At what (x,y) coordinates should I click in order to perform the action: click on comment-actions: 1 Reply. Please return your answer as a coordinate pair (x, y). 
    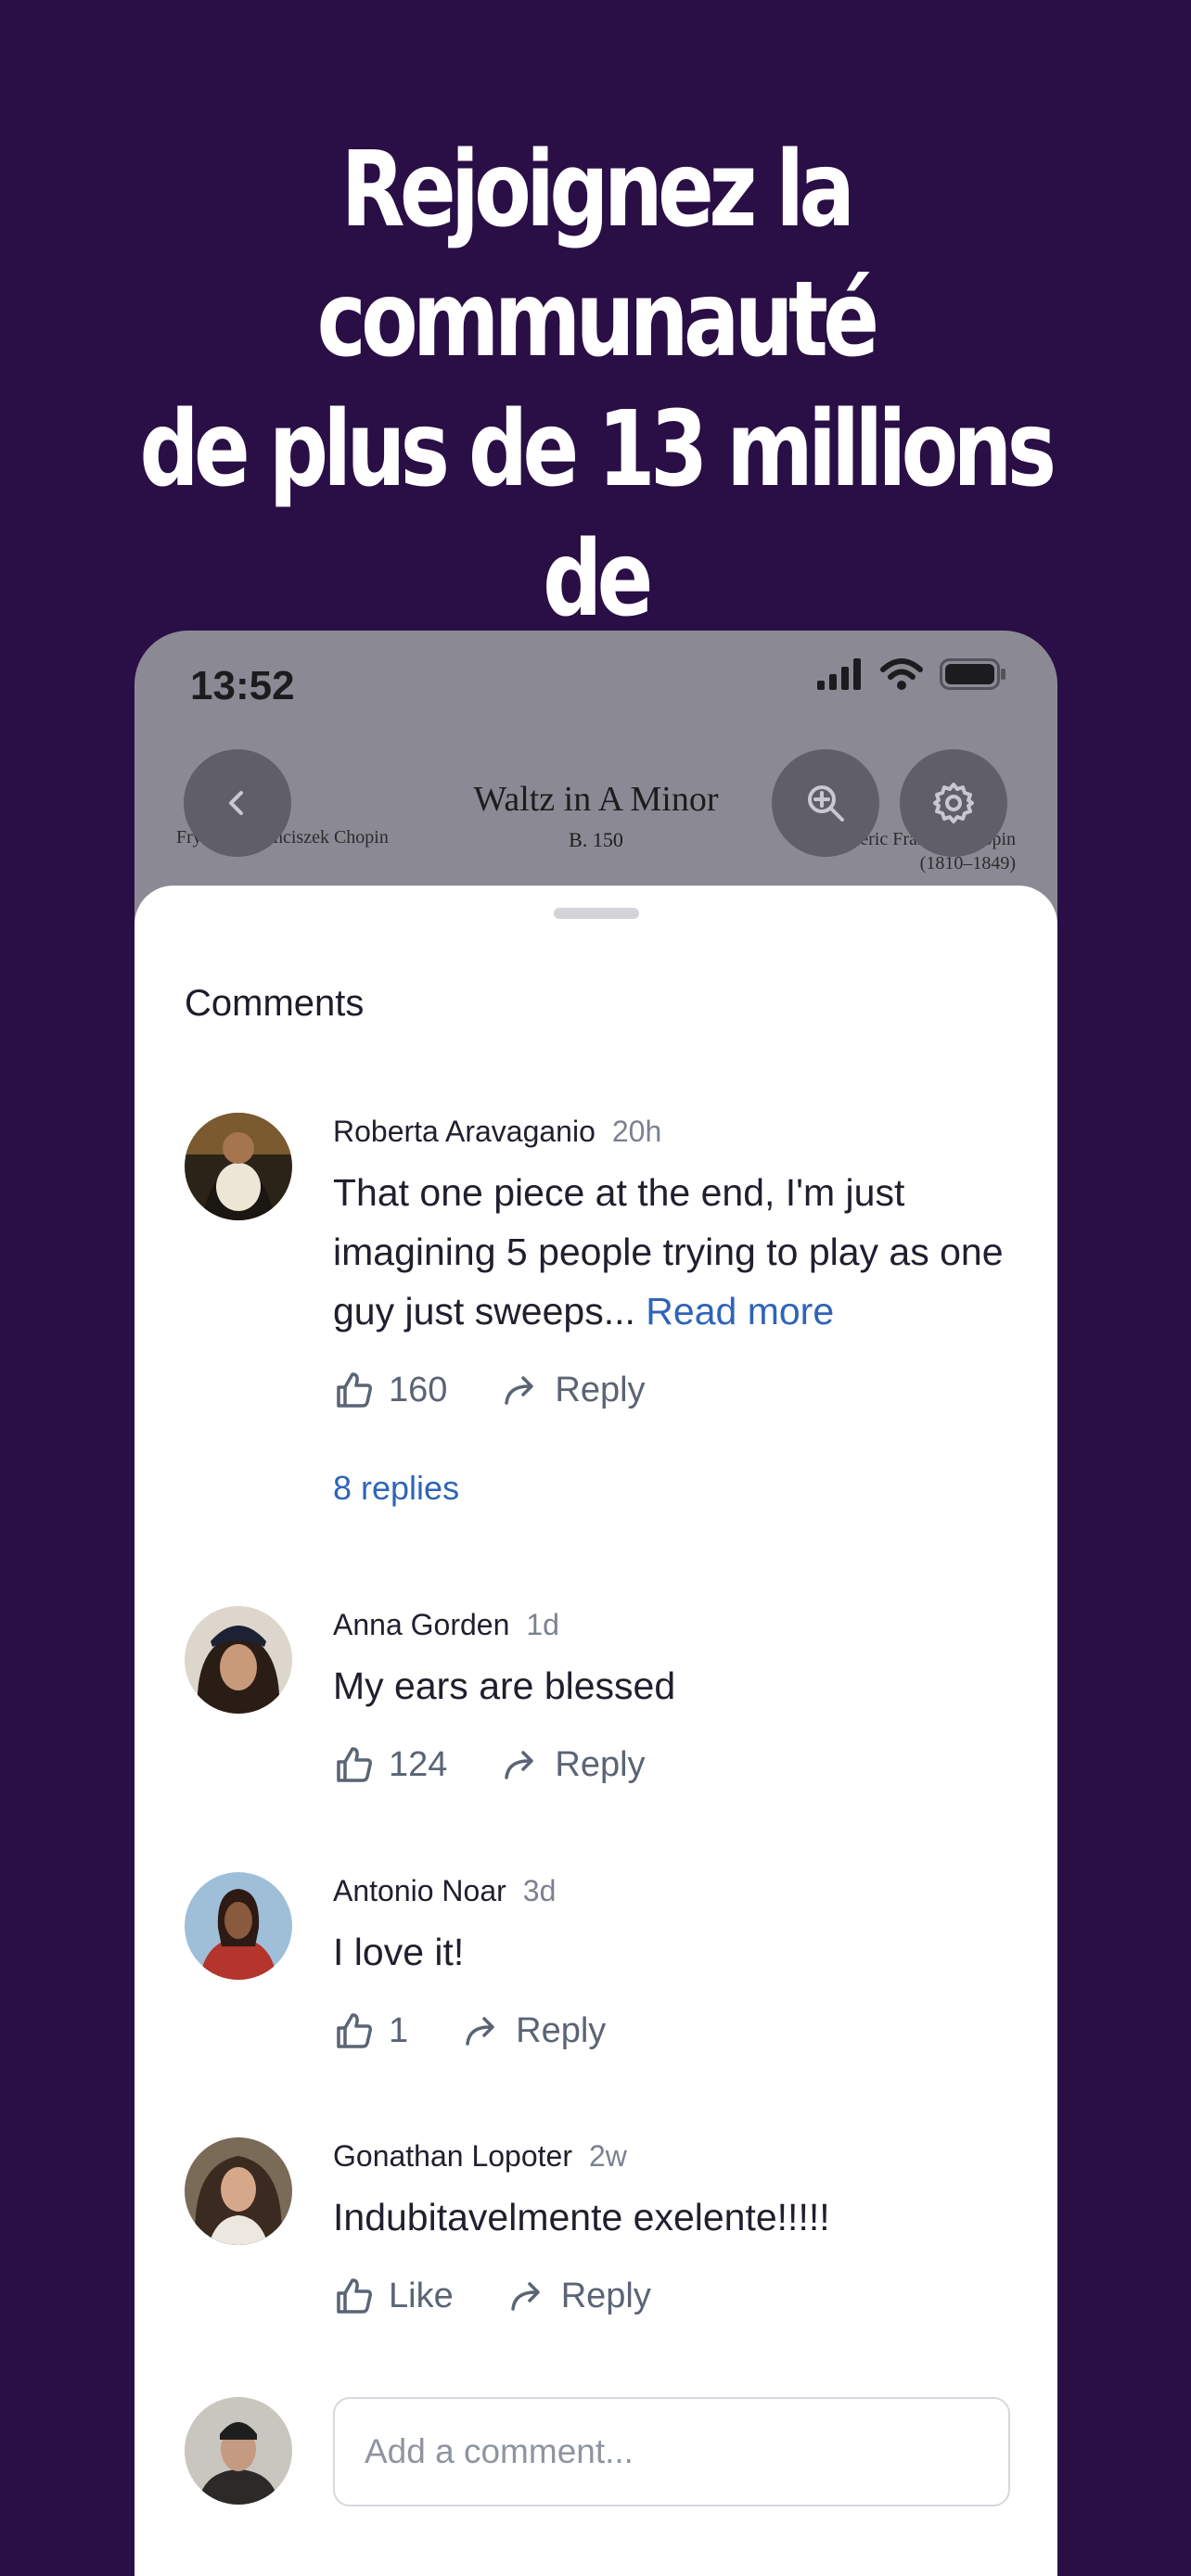
    Looking at the image, I should click on (676, 2031).